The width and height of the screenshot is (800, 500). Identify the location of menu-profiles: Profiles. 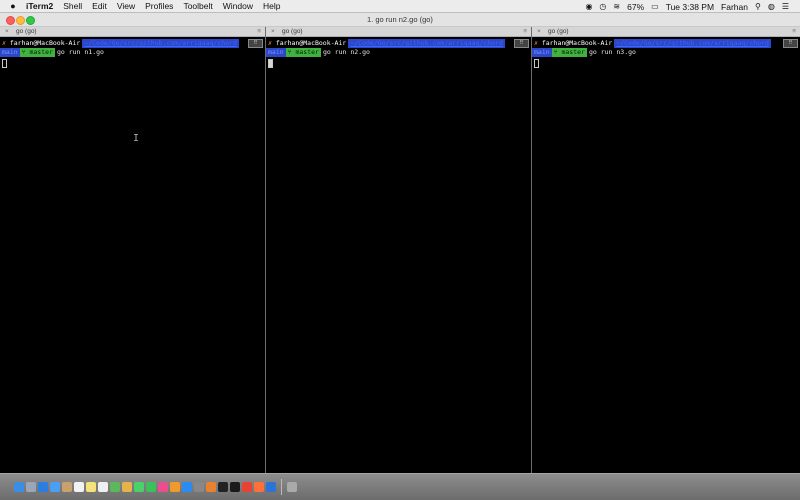
(159, 6).